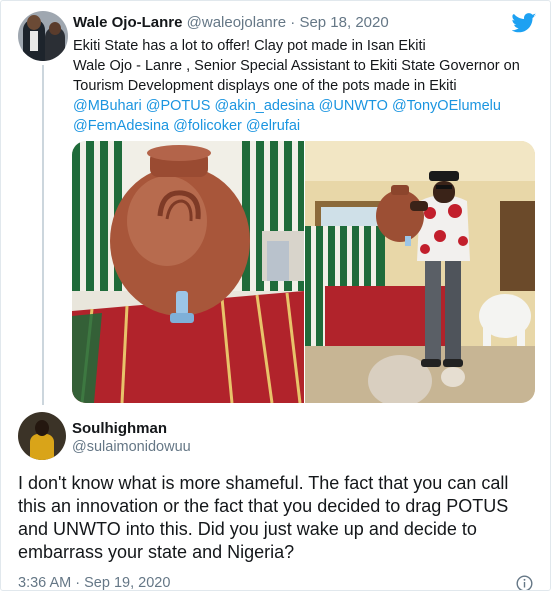  I want to click on reply-date: Sep 19, 2020, so click(127, 583).